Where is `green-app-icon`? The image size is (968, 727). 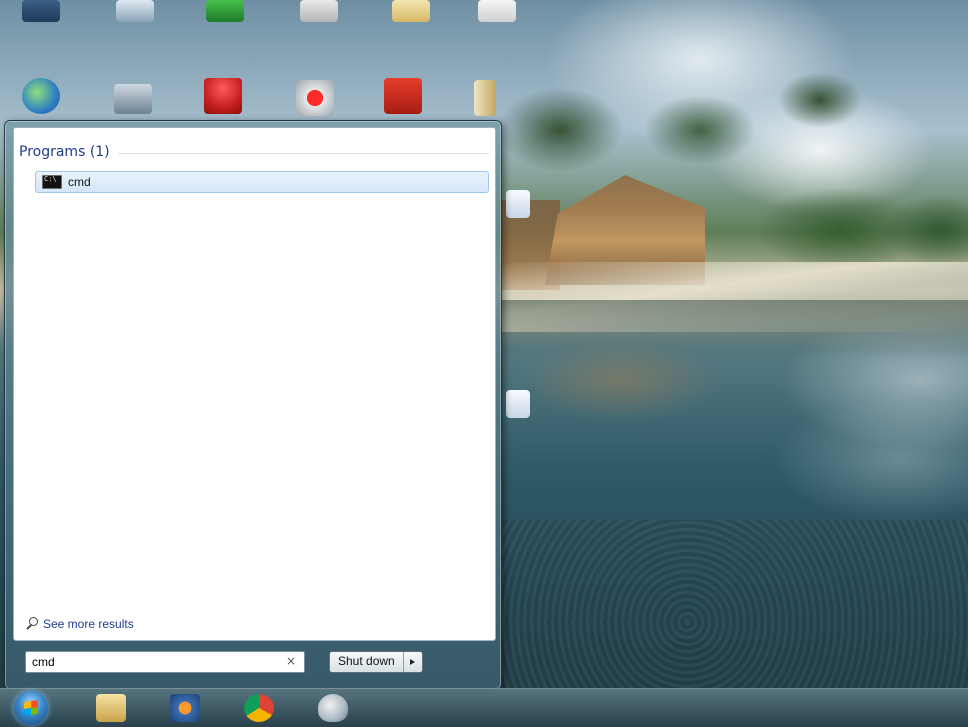 green-app-icon is located at coordinates (225, 11).